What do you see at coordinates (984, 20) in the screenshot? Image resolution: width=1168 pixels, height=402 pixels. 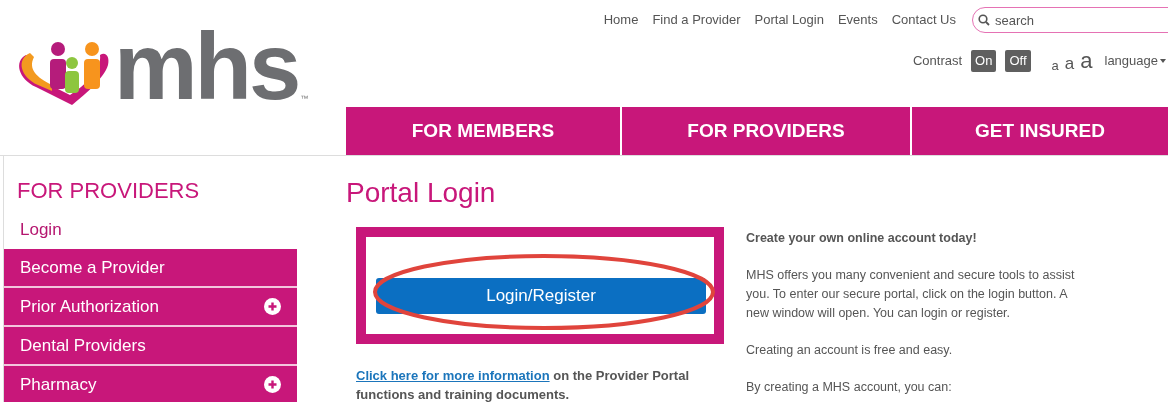 I see `search-icon` at bounding box center [984, 20].